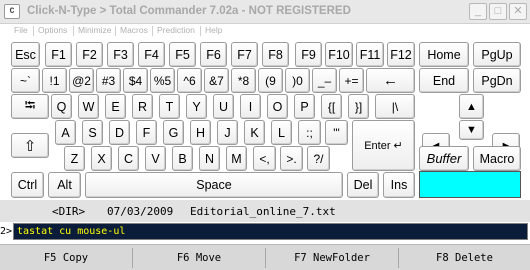 This screenshot has width=530, height=270. I want to click on key-f12: F12, so click(401, 54).